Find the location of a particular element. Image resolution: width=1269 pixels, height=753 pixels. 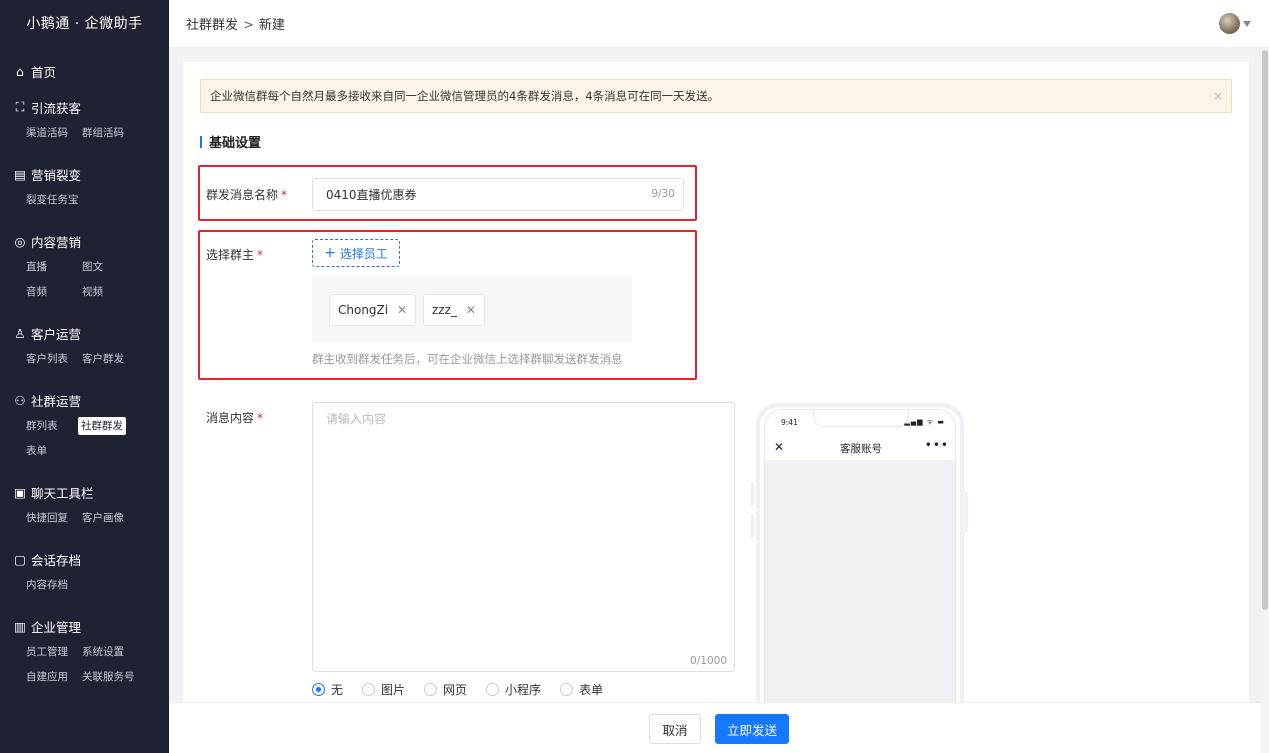

section-title-text: 基础设置 is located at coordinates (235, 143).